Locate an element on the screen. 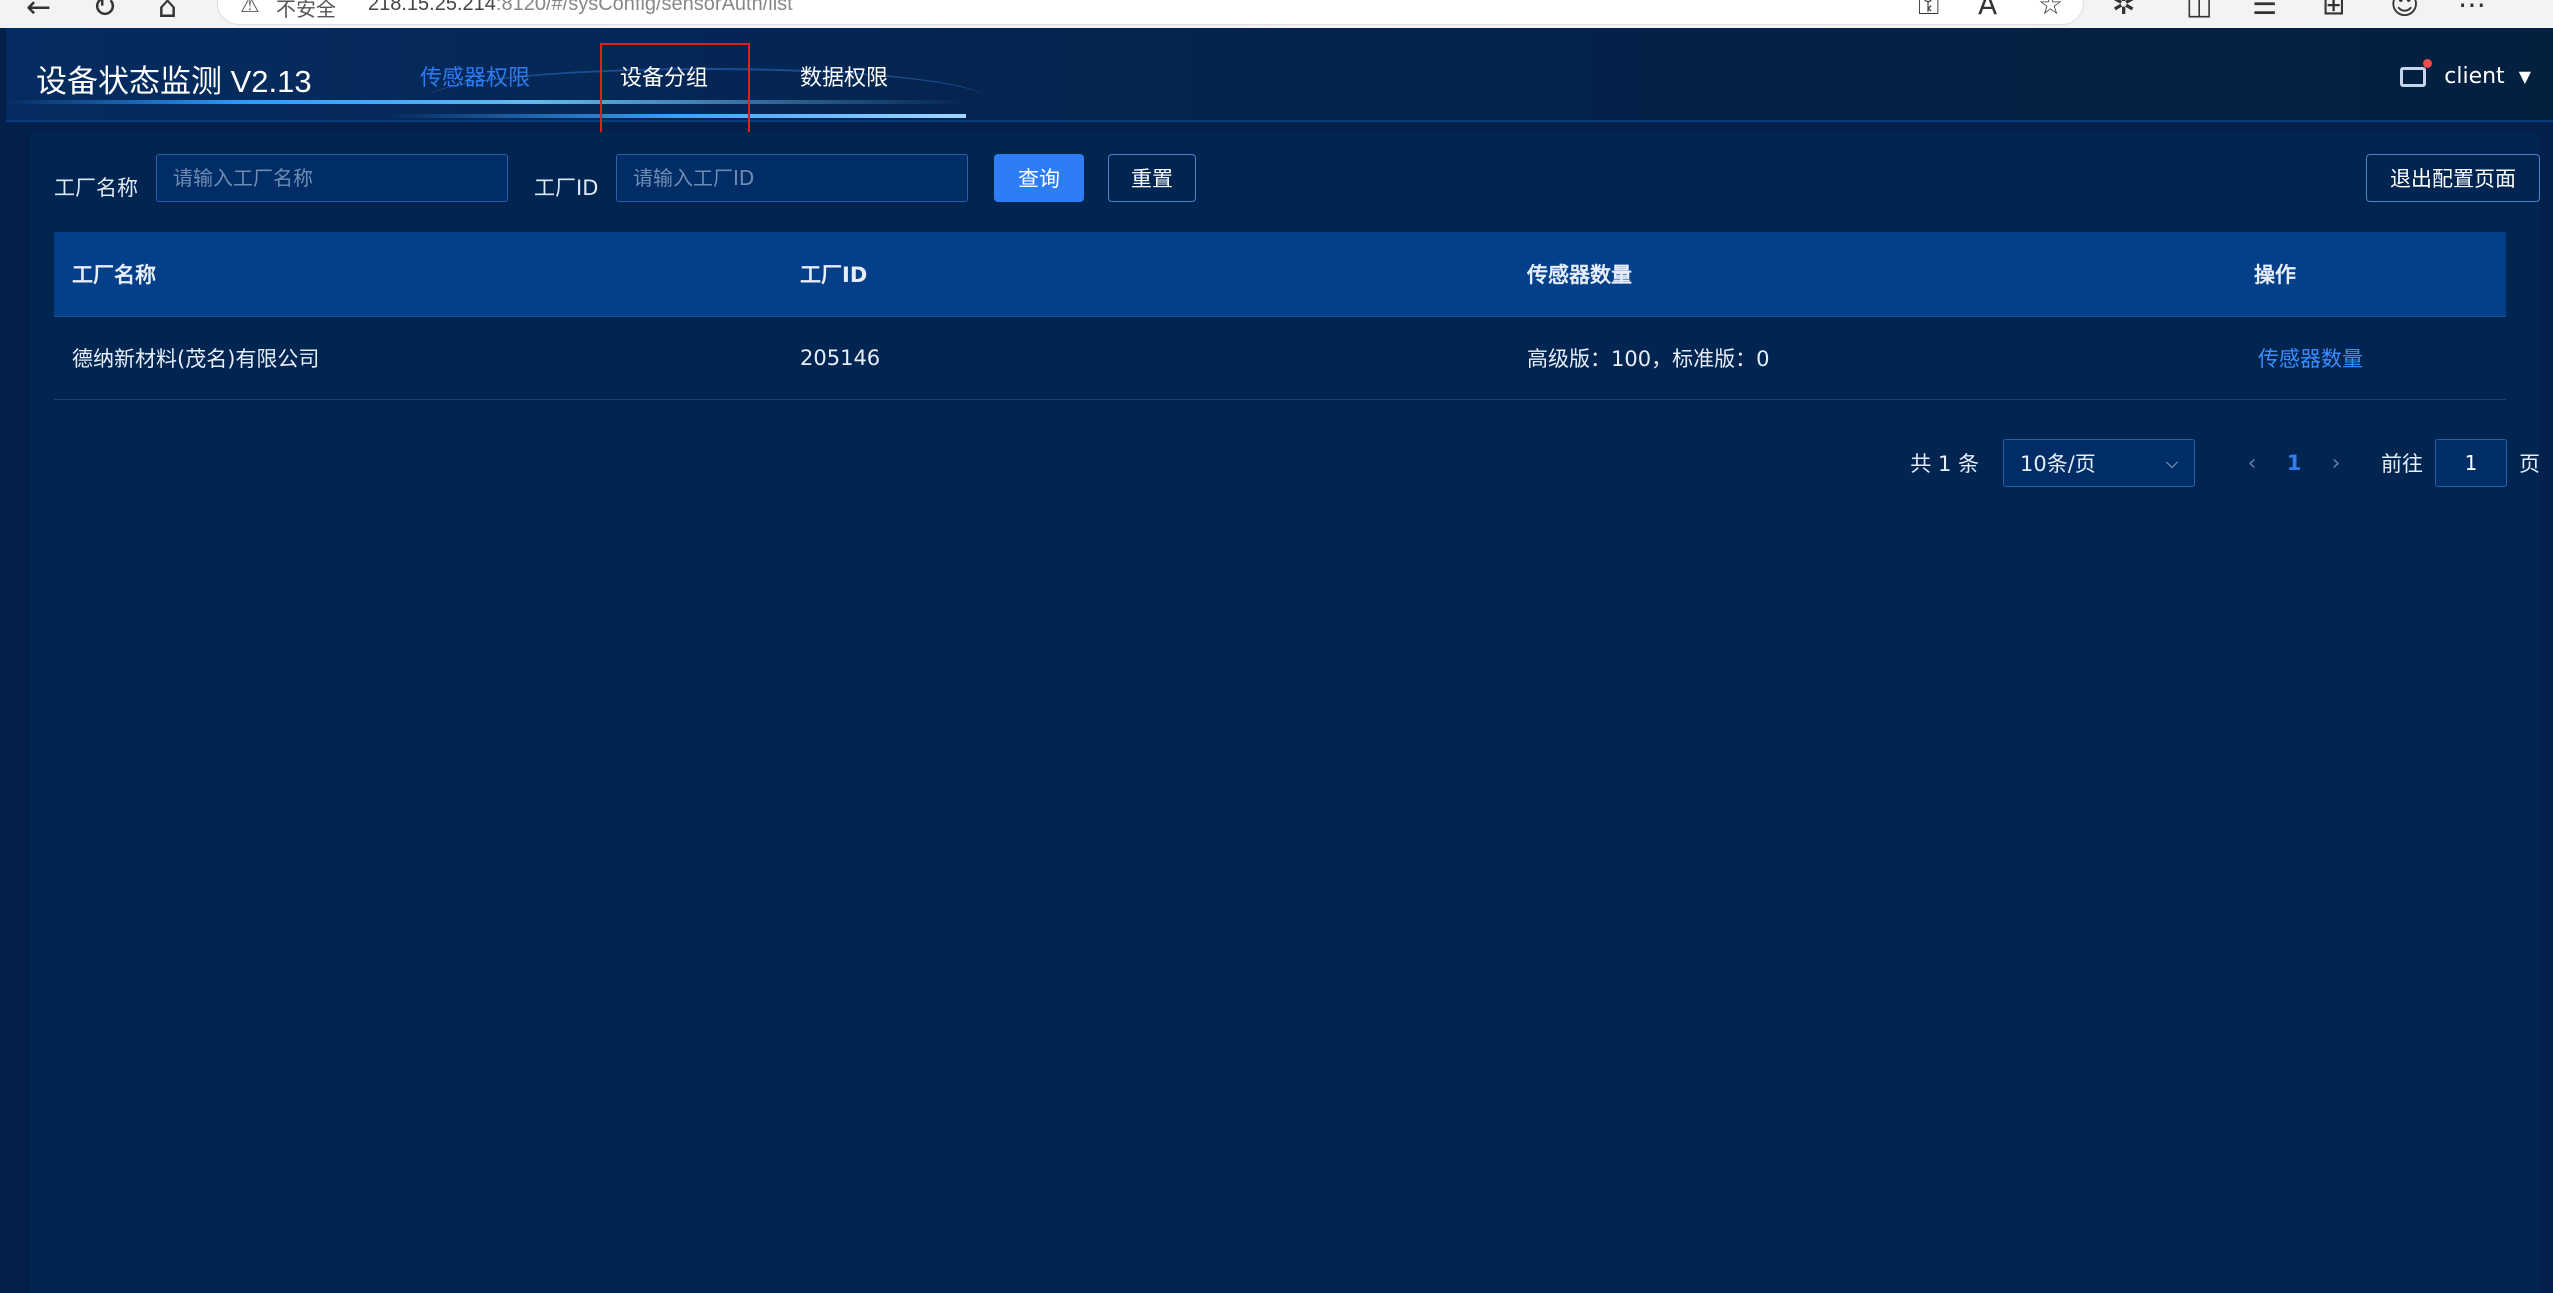  chevron-down-icon: ⌵ is located at coordinates (2171, 462).